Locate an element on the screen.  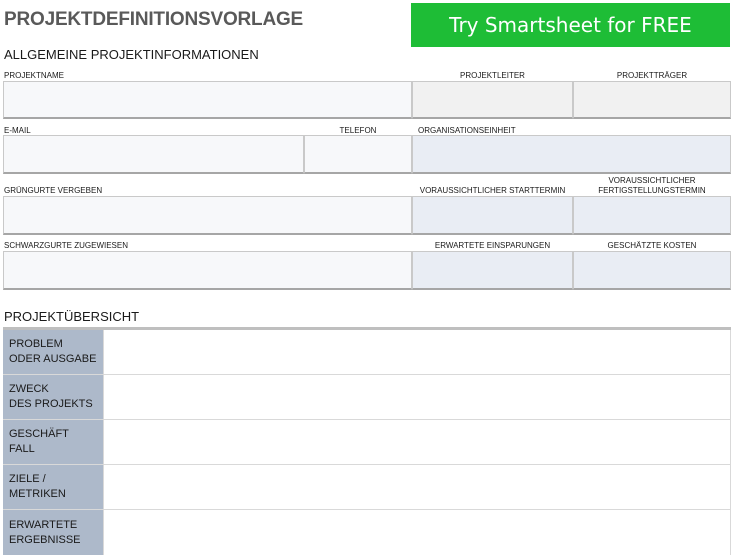
overview-input-purpose is located at coordinates (417, 397).